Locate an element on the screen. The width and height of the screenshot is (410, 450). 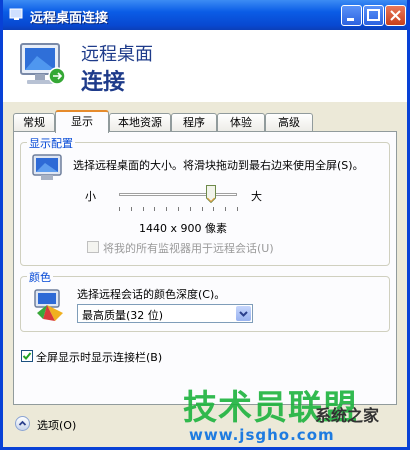
color-depth-select: 最高质量(32 位) is located at coordinates (165, 313).